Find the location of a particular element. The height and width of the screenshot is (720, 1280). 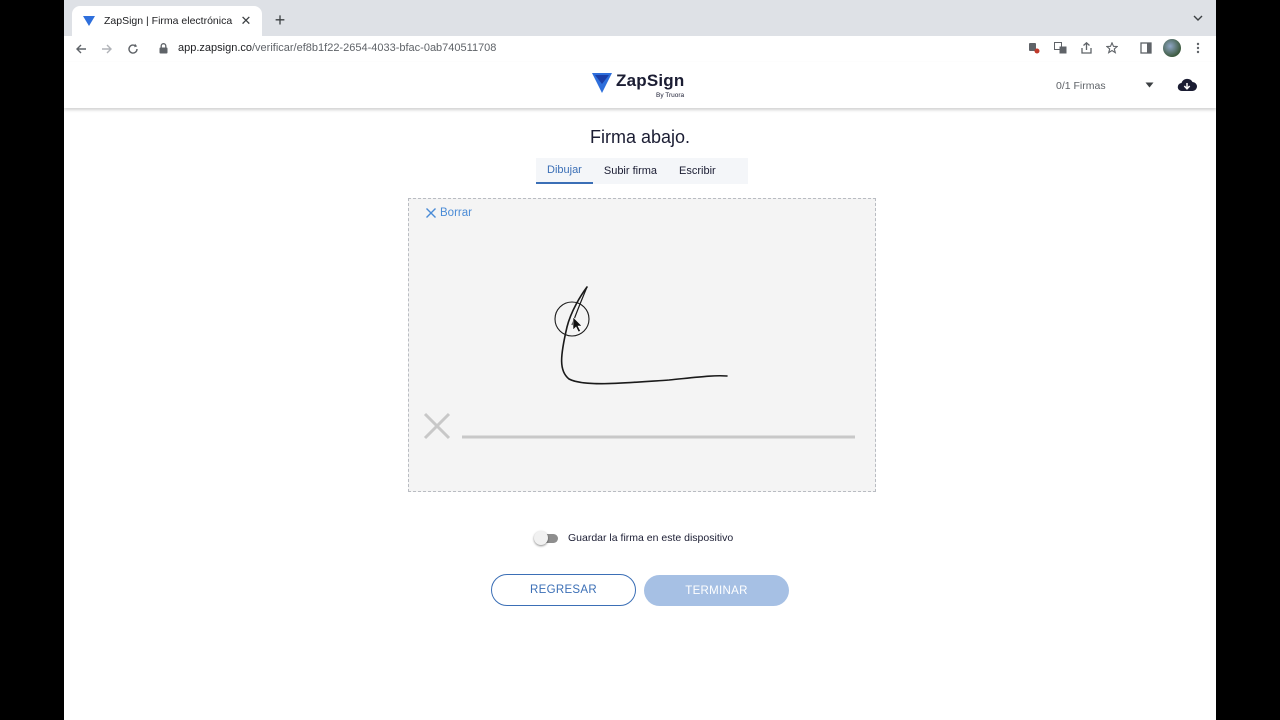

toolbar-icons is located at coordinates (1116, 48).